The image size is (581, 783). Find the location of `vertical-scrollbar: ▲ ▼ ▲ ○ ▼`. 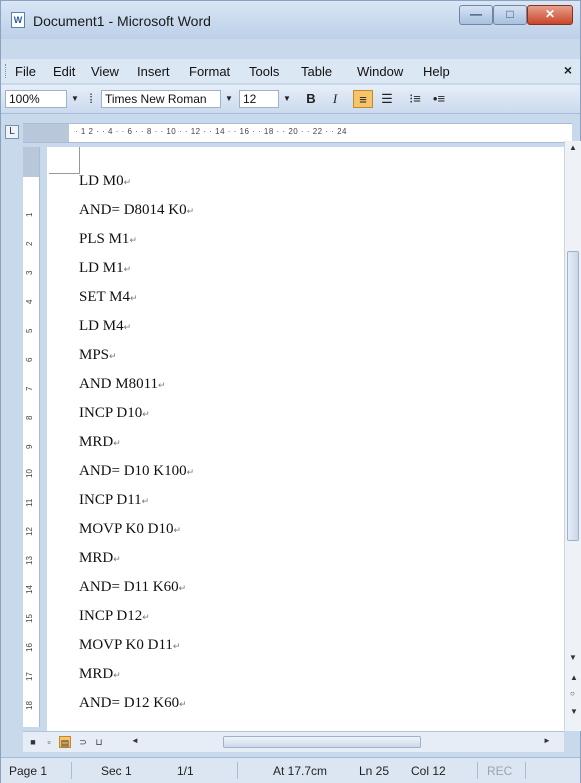

vertical-scrollbar: ▲ ▼ ▲ ○ ▼ is located at coordinates (572, 436).